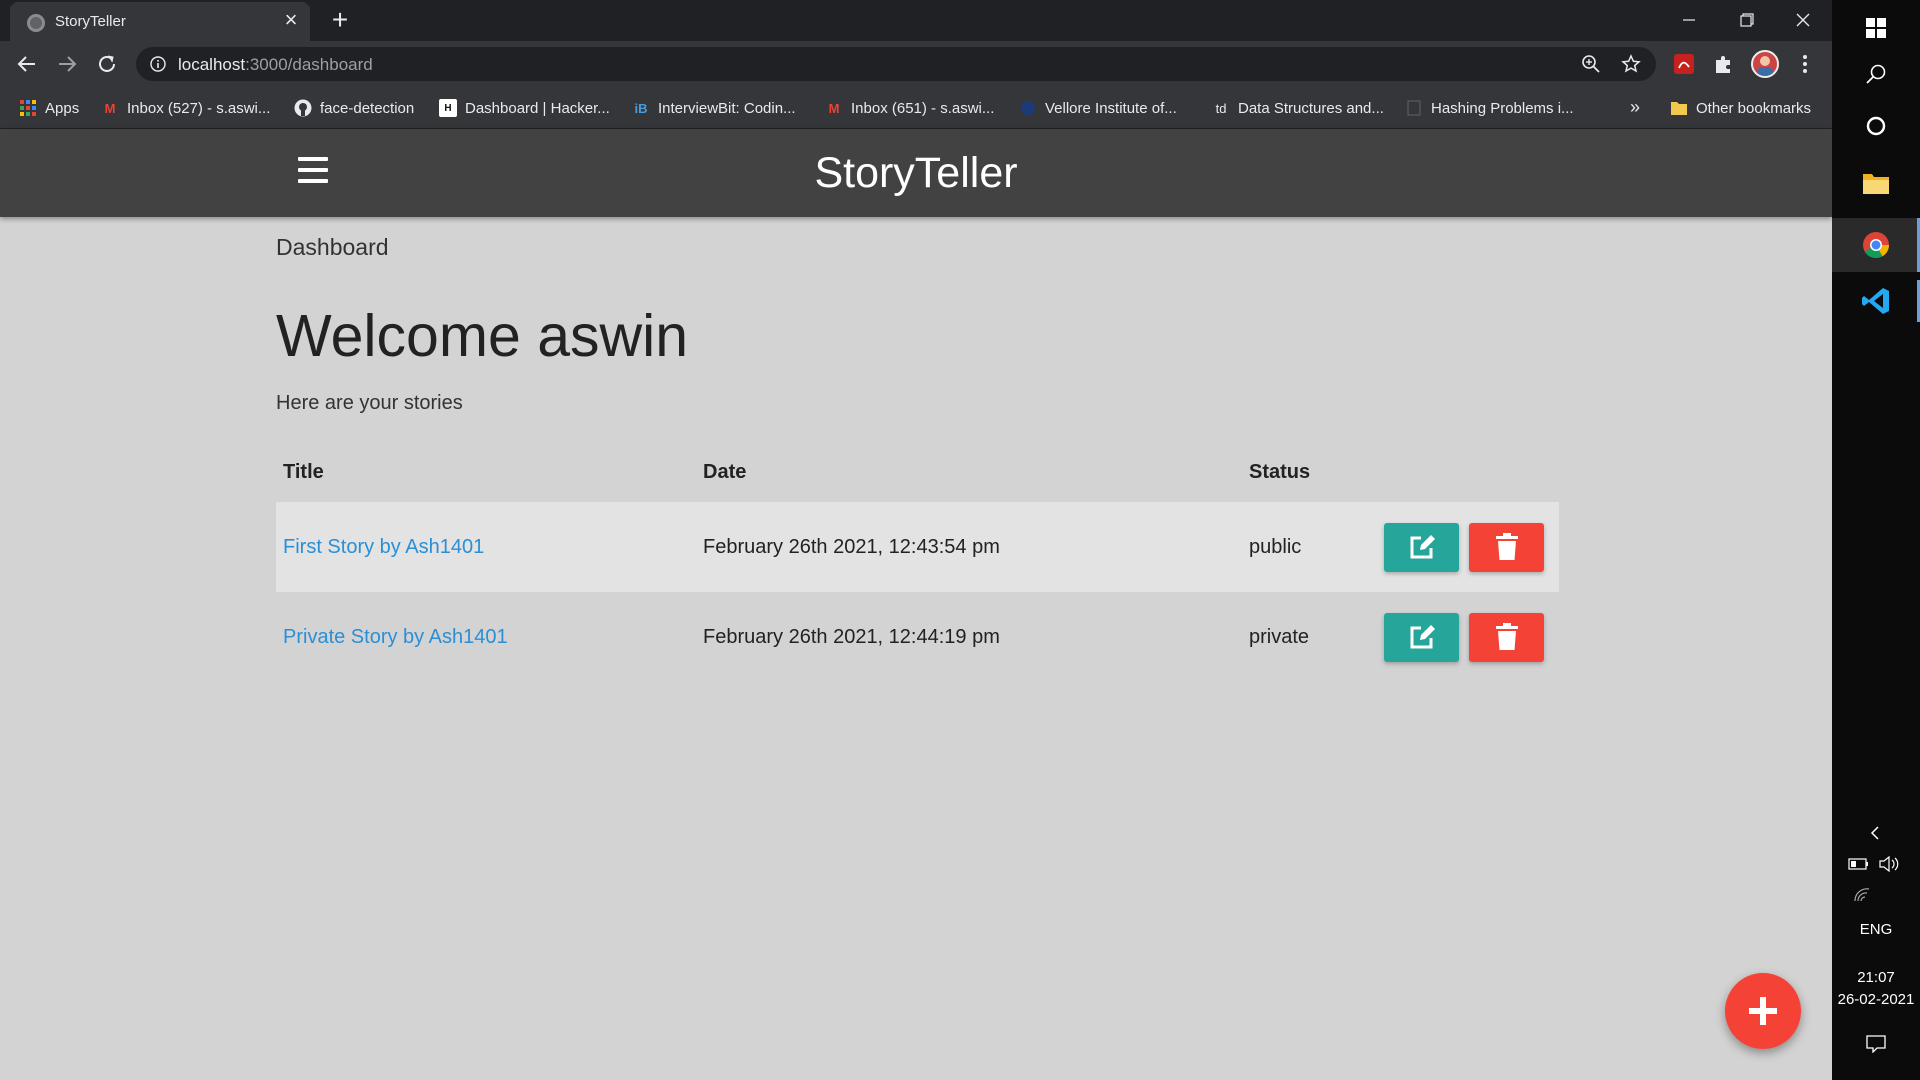 This screenshot has height=1080, width=1920. What do you see at coordinates (1591, 64) in the screenshot?
I see `zoom-icon` at bounding box center [1591, 64].